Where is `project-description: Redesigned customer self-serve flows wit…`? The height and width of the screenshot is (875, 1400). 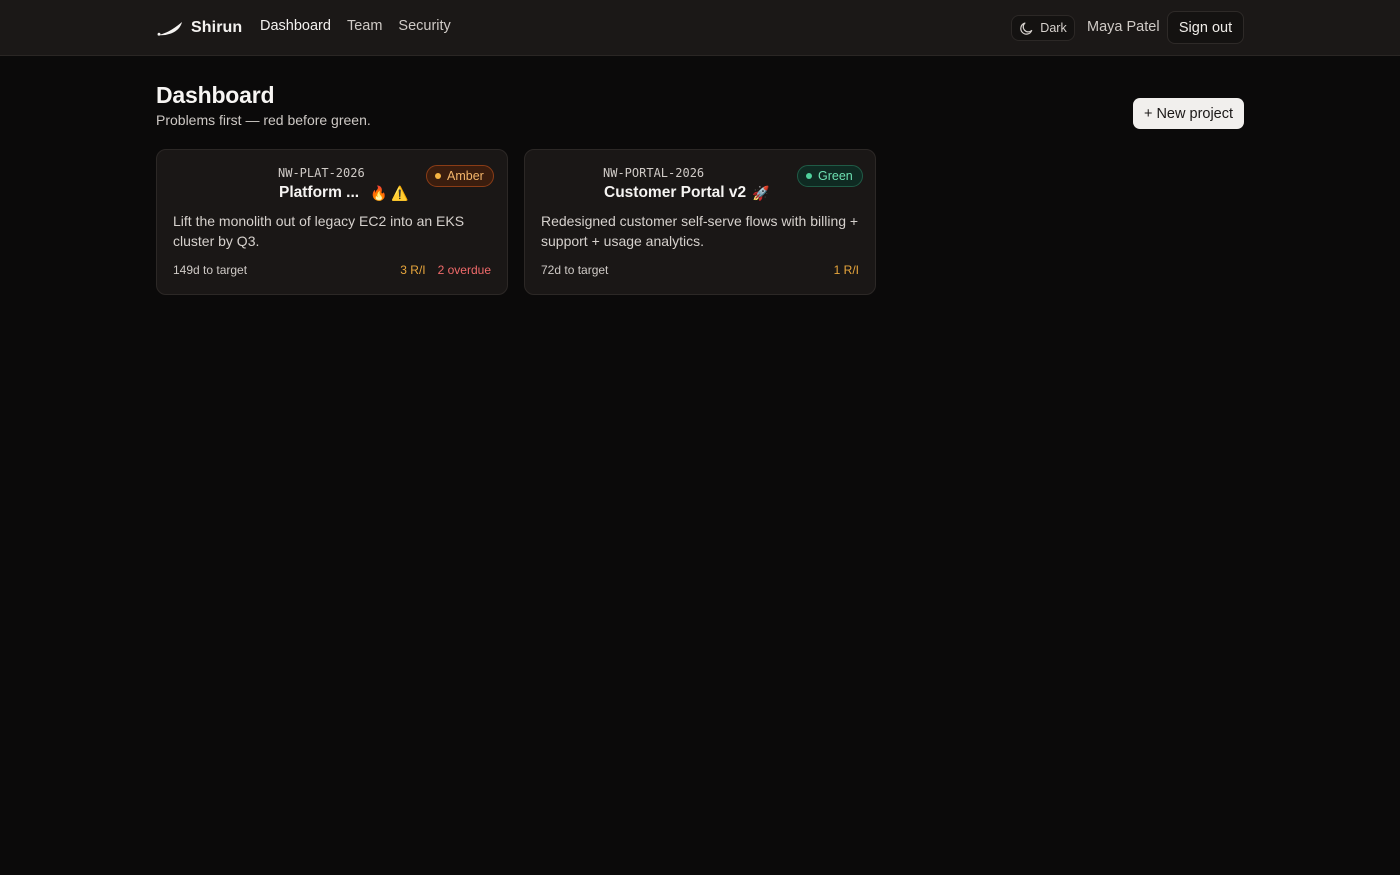
project-description: Redesigned customer self-serve flows wit… is located at coordinates (700, 231).